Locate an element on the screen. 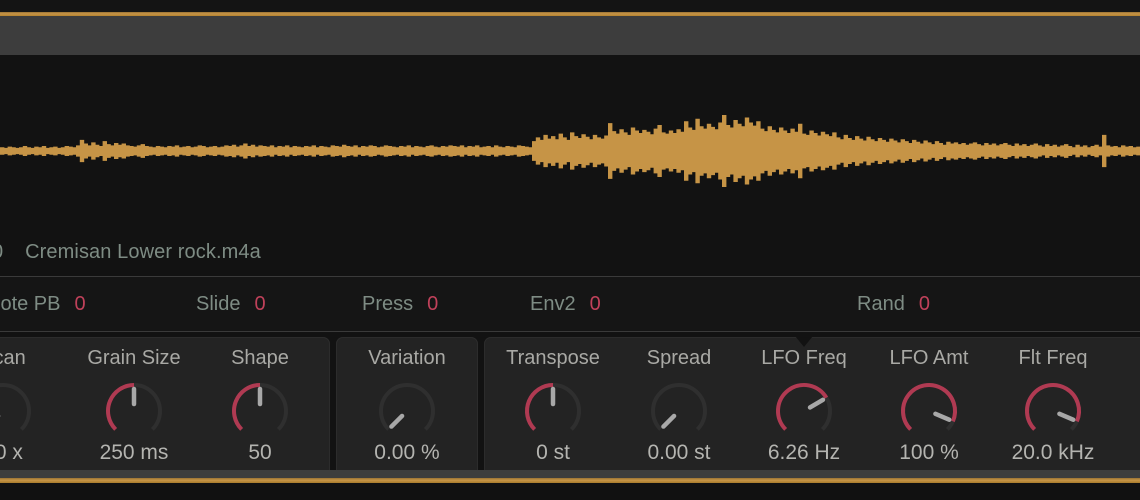 Image resolution: width=1140 pixels, height=500 pixels. knob-dial-lfo-freq is located at coordinates (804, 411).